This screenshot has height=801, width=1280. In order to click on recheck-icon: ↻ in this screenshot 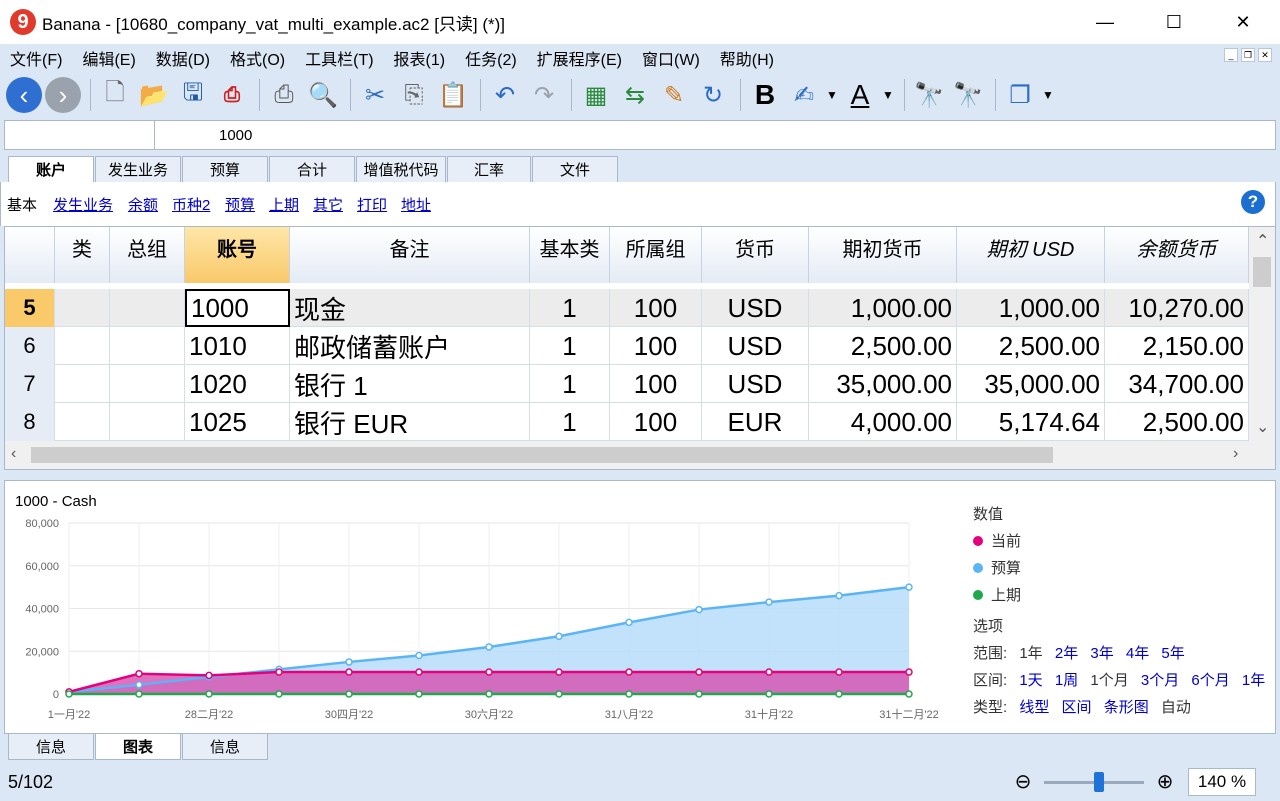, I will do `click(713, 95)`.